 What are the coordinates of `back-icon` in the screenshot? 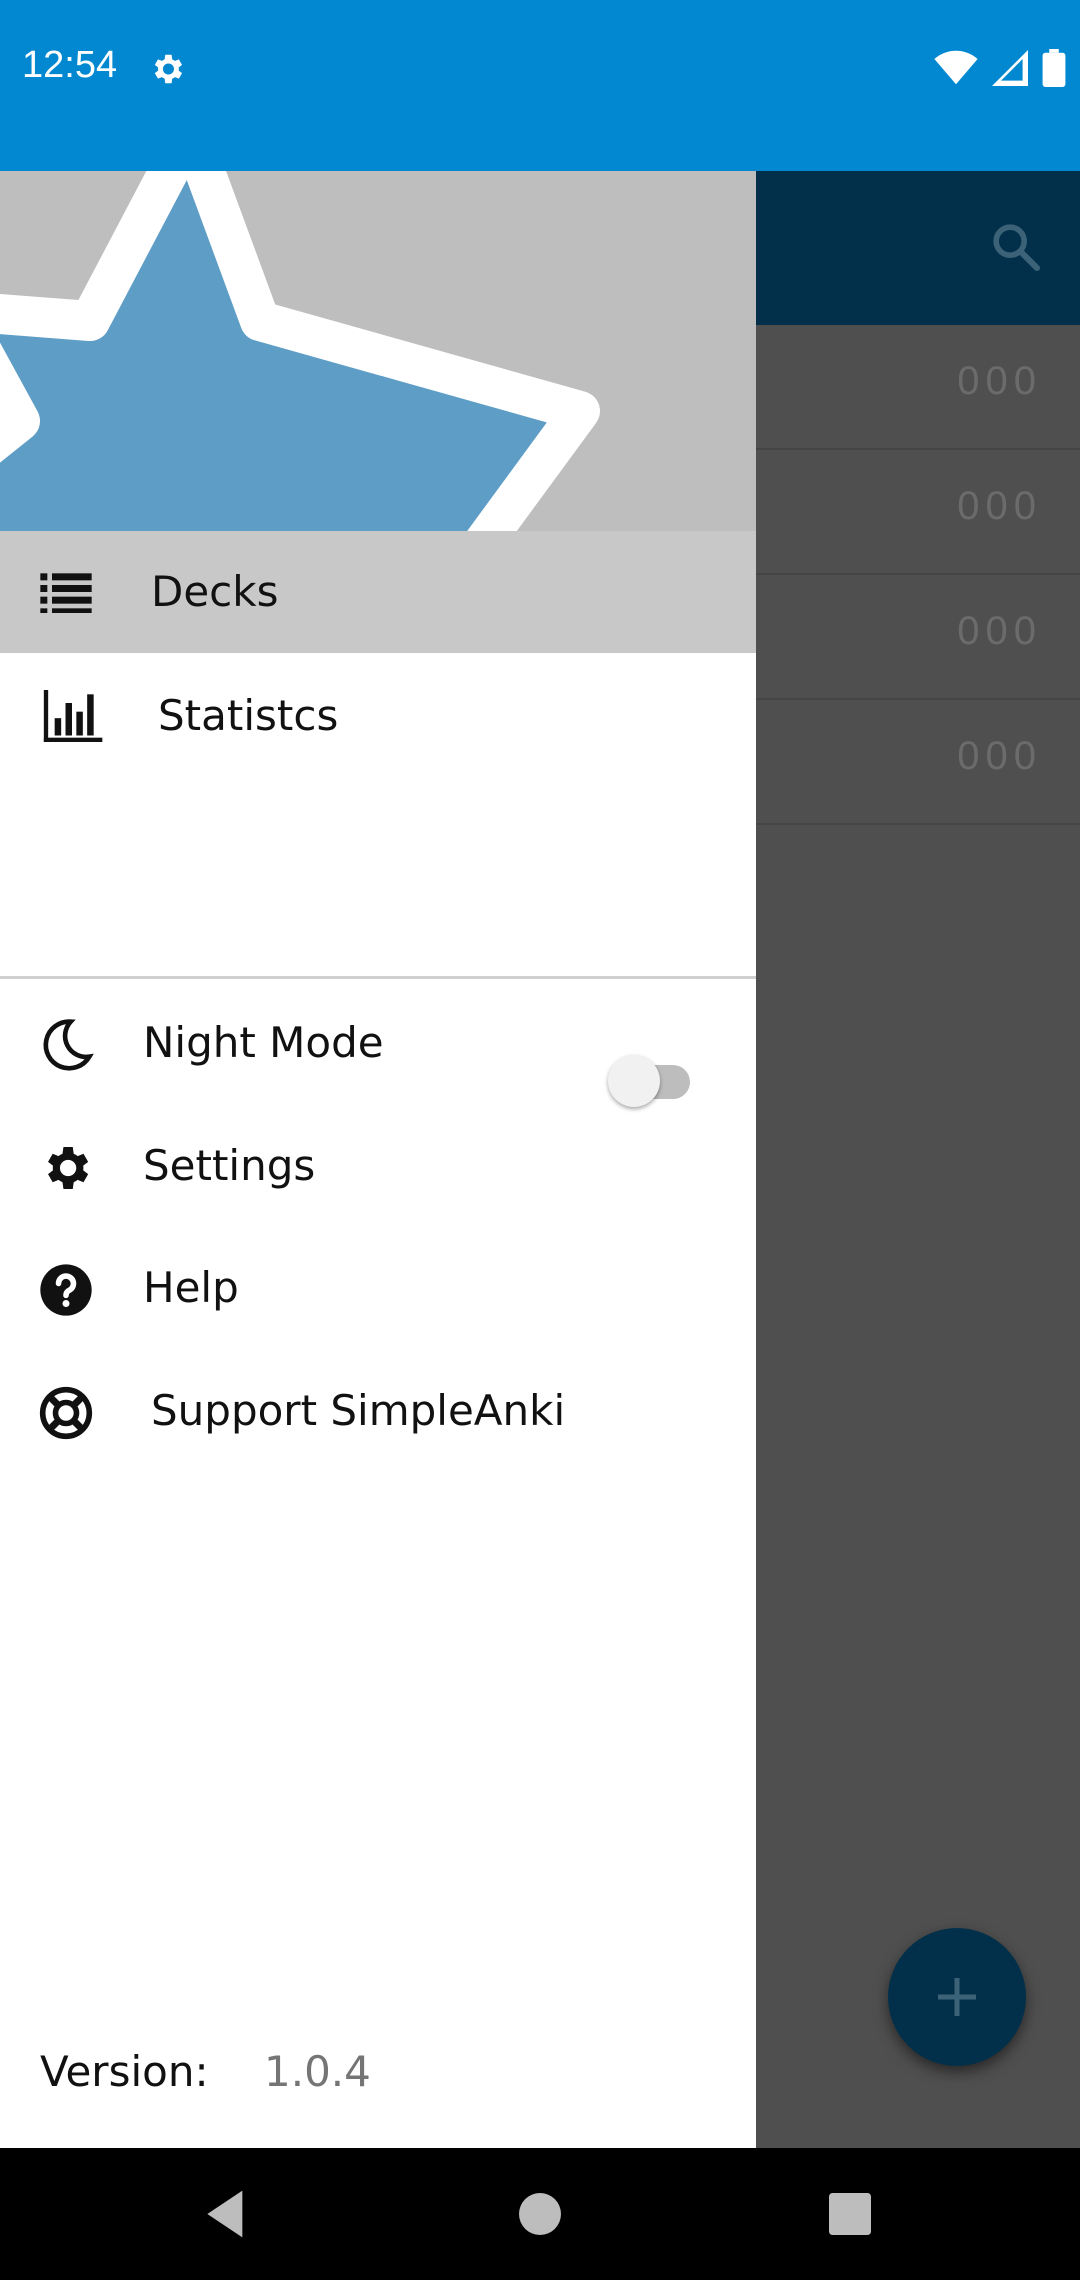 It's located at (226, 2214).